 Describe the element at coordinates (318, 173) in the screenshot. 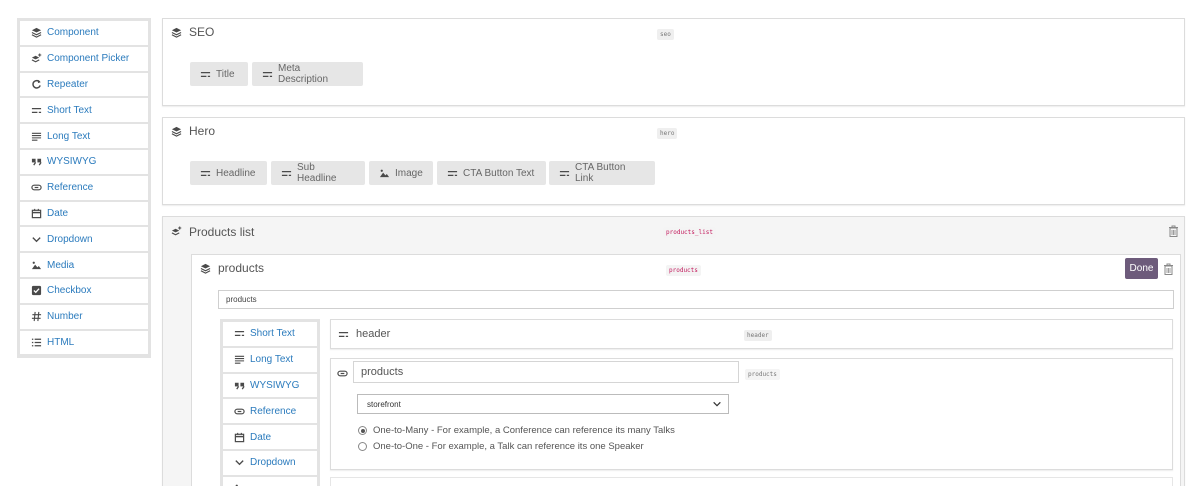

I see `hero-field-sub-headline: Sub Headline` at that location.